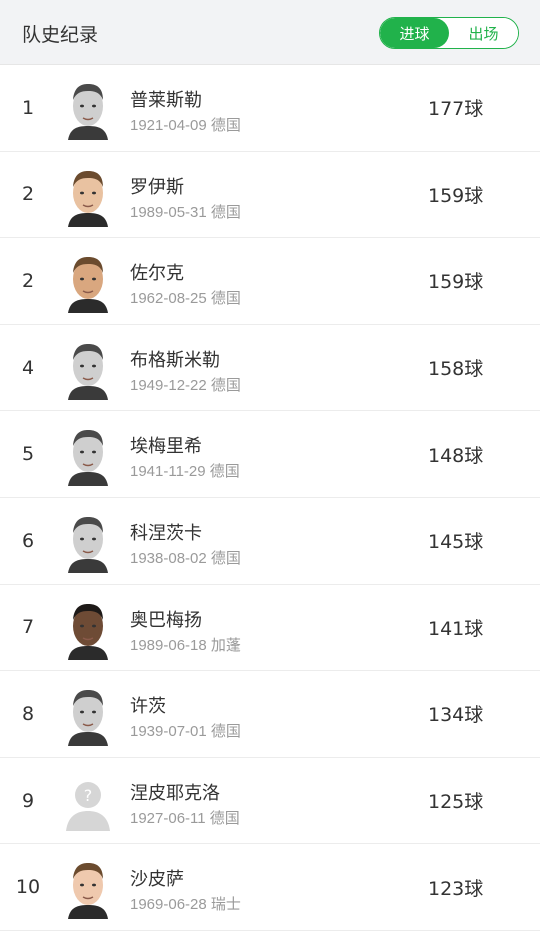 The width and height of the screenshot is (540, 939). I want to click on player-meta: 1939-07-01 德国, so click(185, 730).